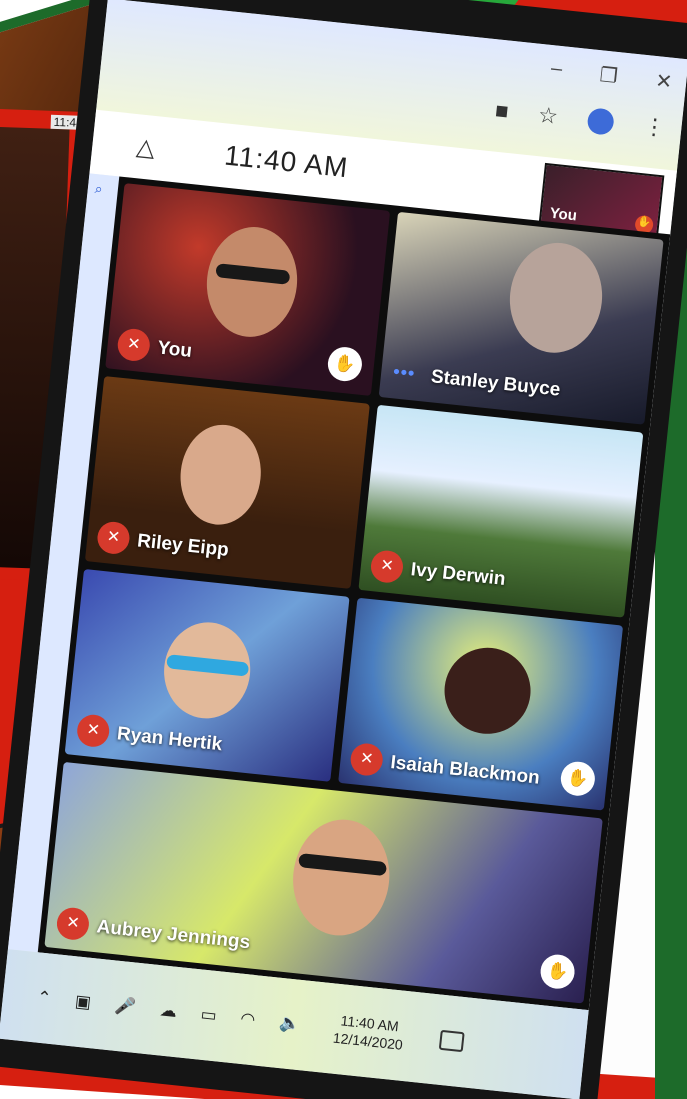 This screenshot has height=1099, width=687. Describe the element at coordinates (173, 935) in the screenshot. I see `participant-name: Aubrey Jennings` at that location.